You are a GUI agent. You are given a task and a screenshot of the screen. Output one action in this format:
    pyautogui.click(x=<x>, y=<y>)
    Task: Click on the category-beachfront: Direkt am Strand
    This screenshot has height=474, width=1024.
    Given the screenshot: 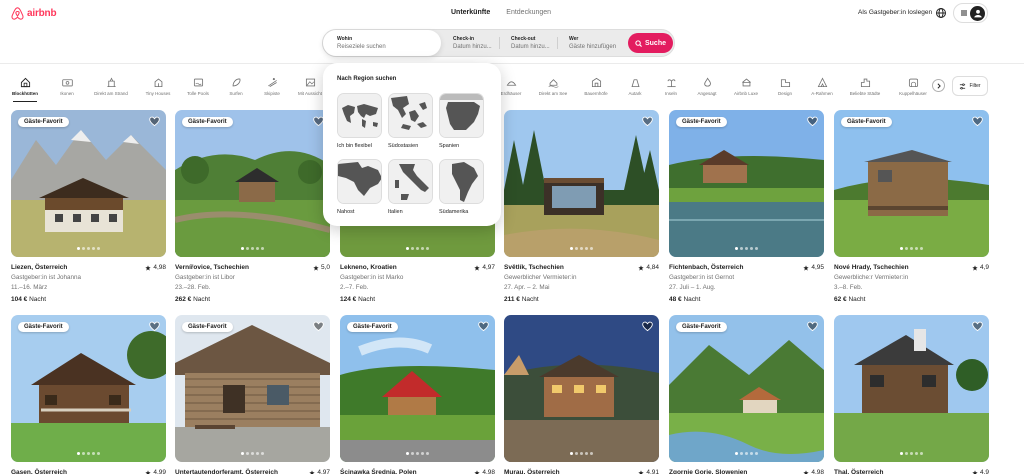 What is the action you would take?
    pyautogui.click(x=111, y=86)
    